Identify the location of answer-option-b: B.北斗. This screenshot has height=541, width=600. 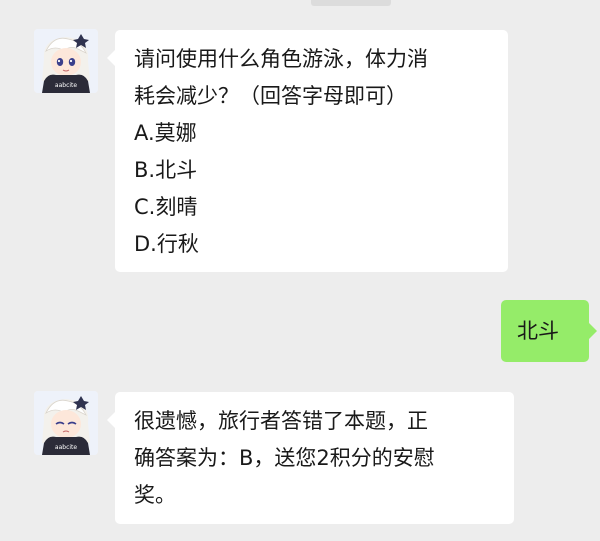
(166, 170).